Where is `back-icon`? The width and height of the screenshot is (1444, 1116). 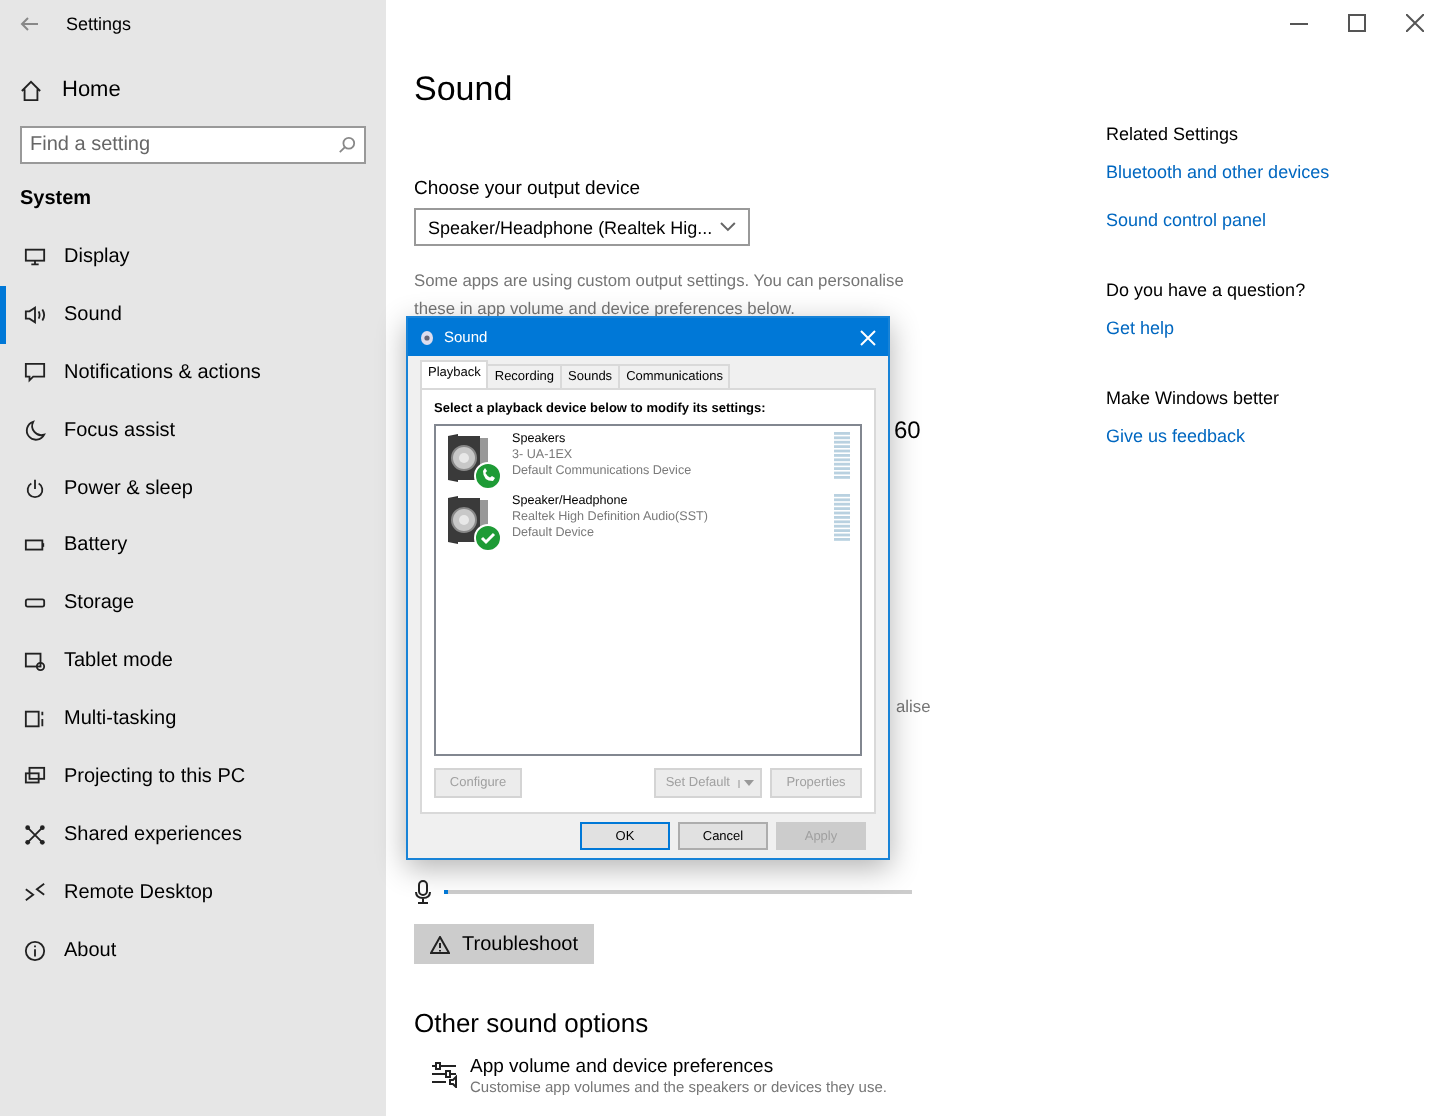
back-icon is located at coordinates (30, 24).